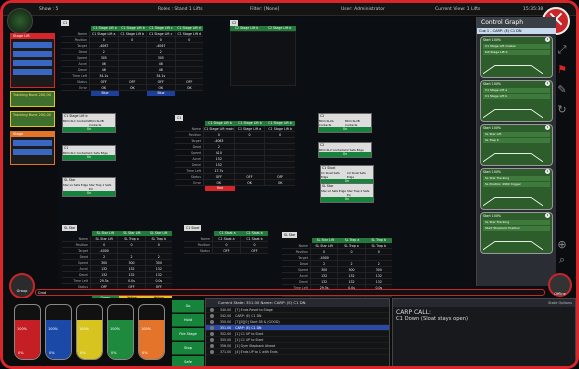  Describe the element at coordinates (562, 110) in the screenshot. I see `refresh-icon: ↻` at that location.